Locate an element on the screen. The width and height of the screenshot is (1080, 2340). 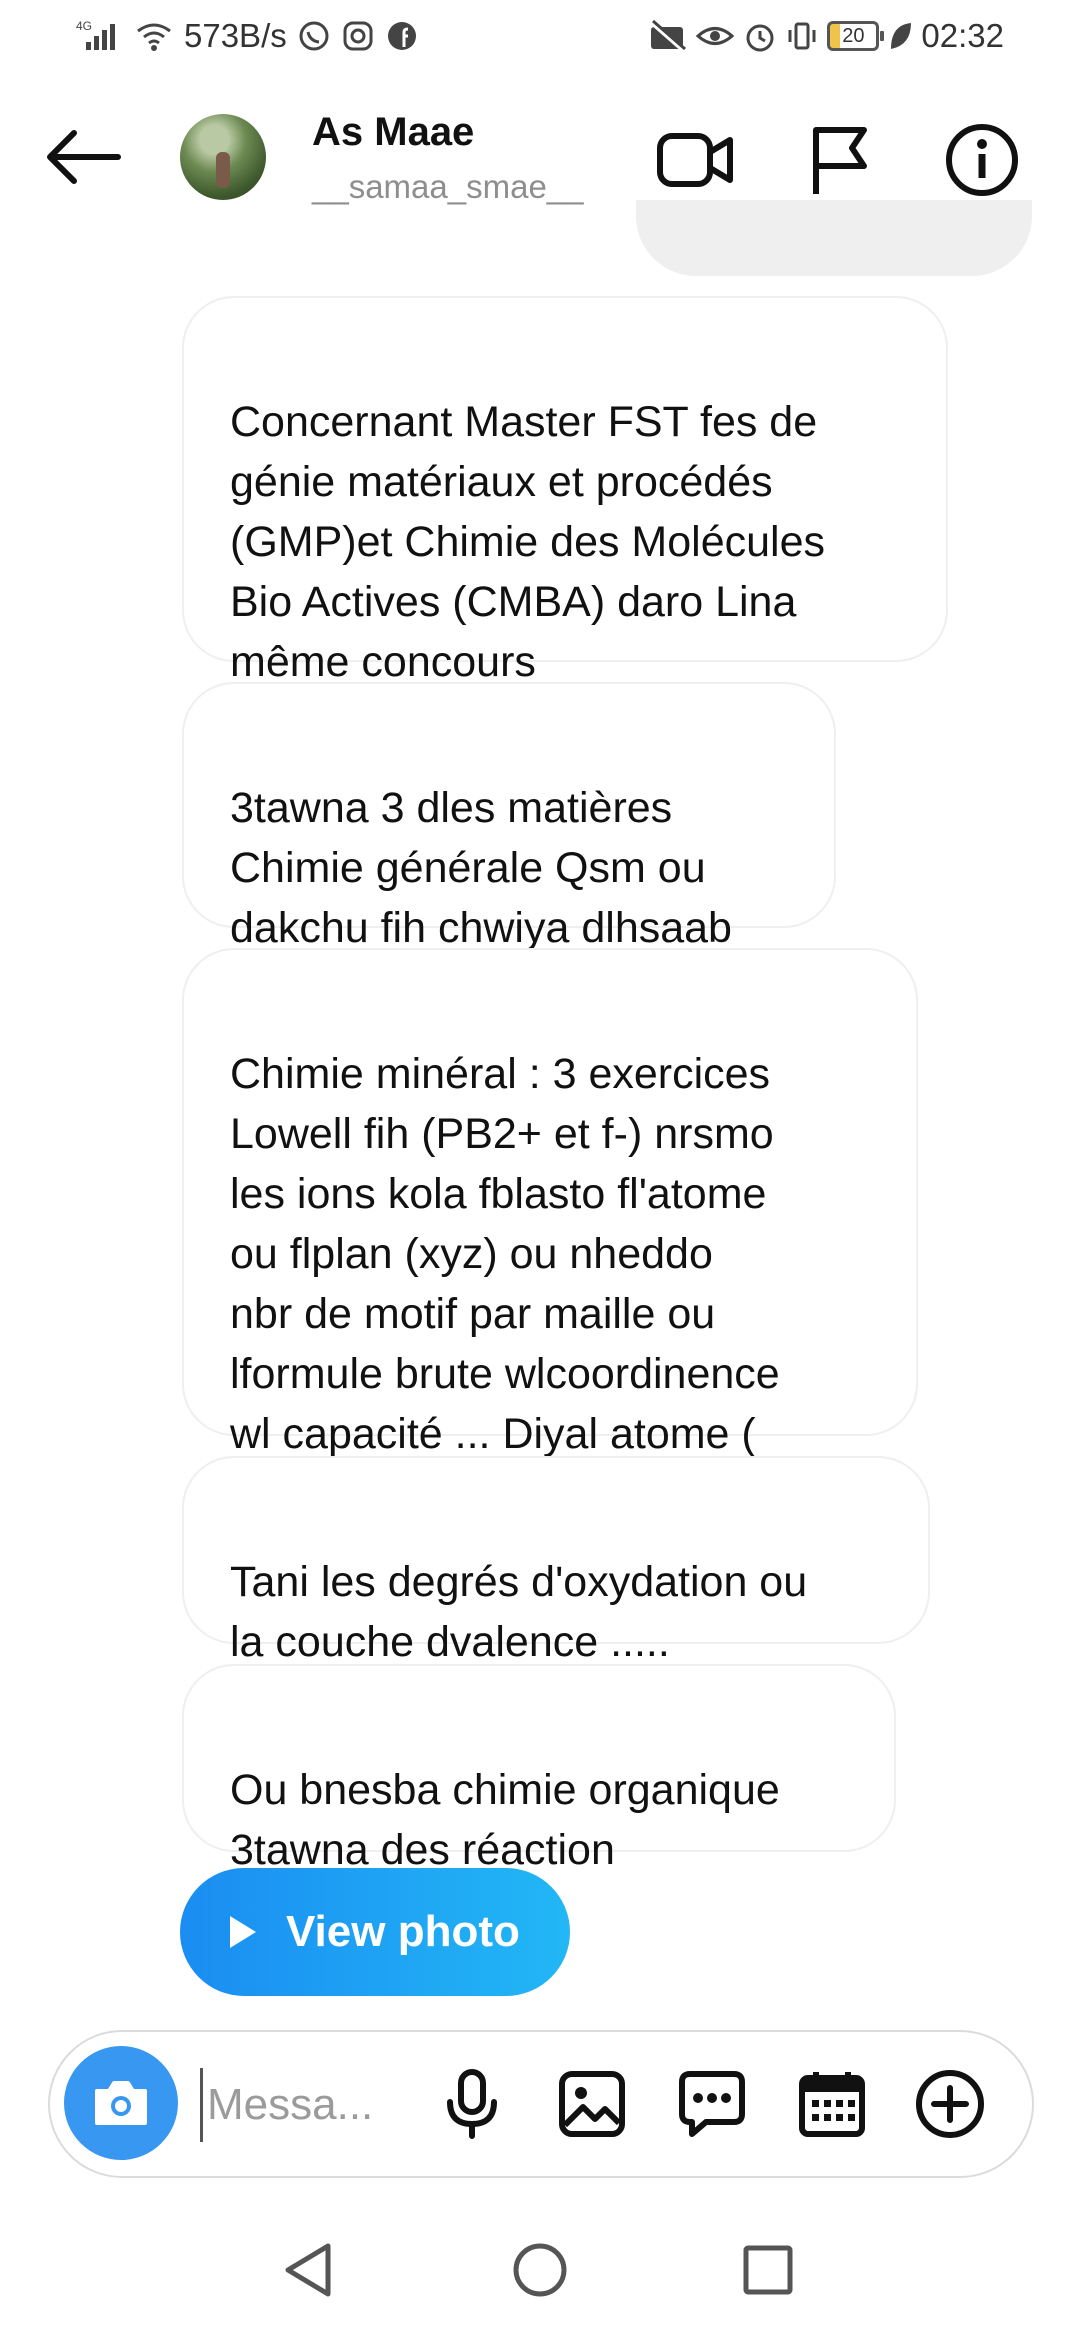
message-input is located at coordinates (294, 2105).